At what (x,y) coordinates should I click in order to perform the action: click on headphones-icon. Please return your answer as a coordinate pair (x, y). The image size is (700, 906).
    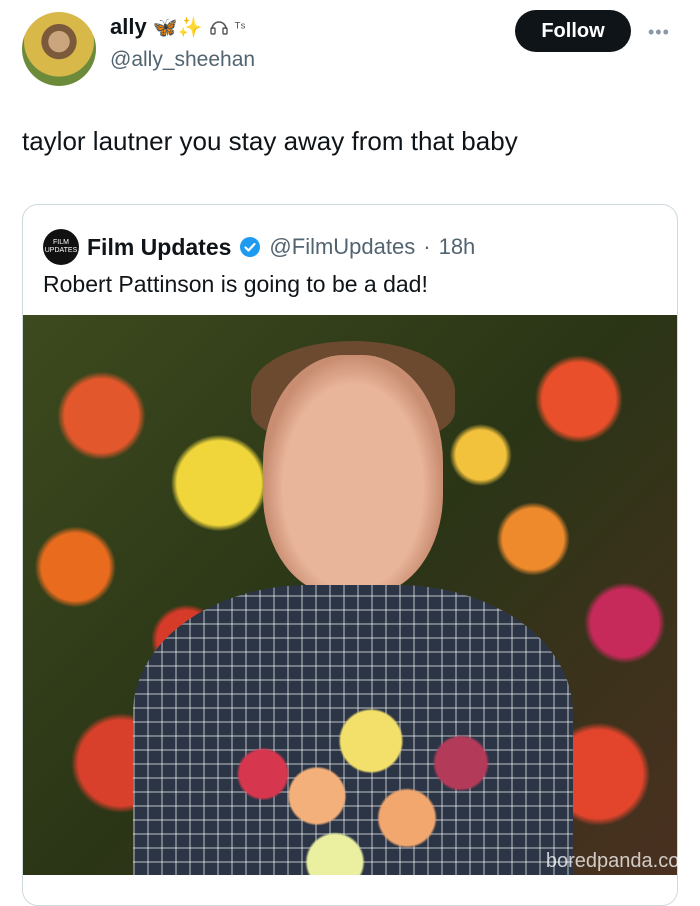
    Looking at the image, I should click on (218, 28).